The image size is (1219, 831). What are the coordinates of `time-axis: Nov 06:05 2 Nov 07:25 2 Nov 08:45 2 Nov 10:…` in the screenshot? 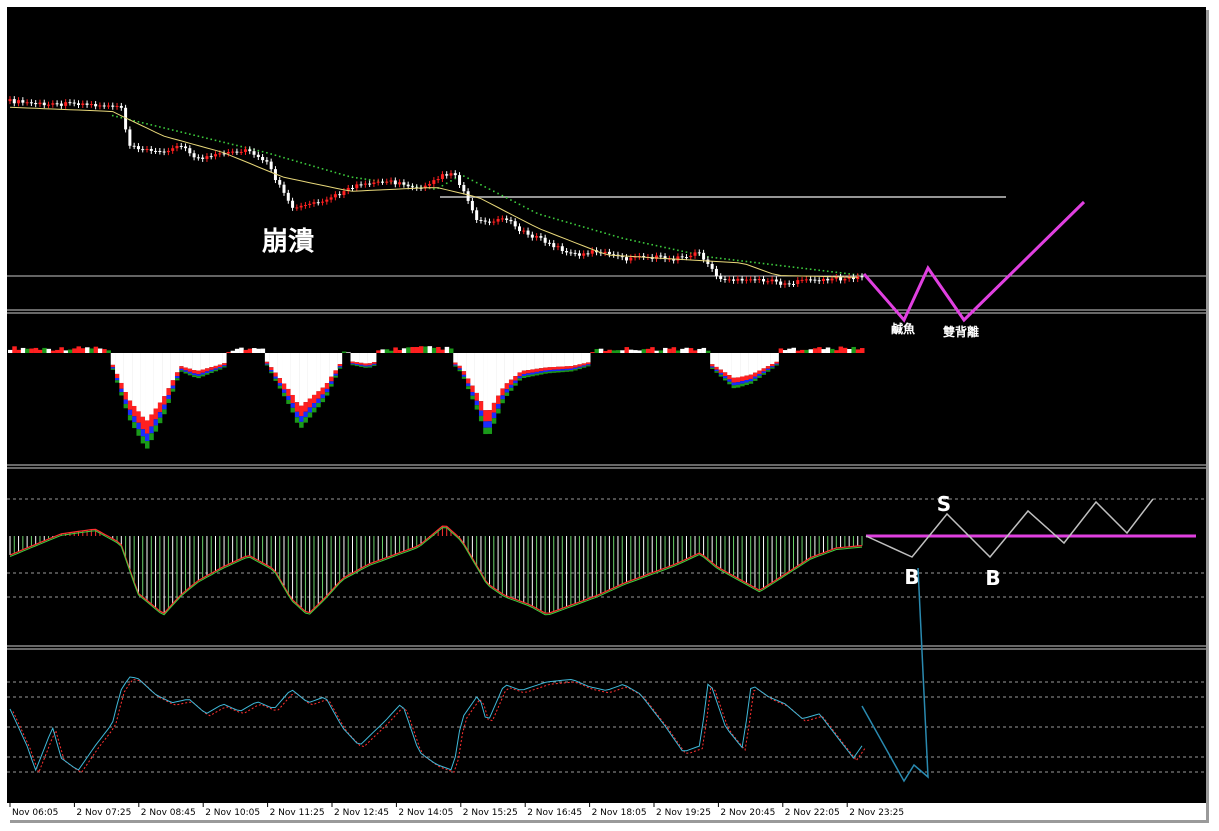 It's located at (606, 811).